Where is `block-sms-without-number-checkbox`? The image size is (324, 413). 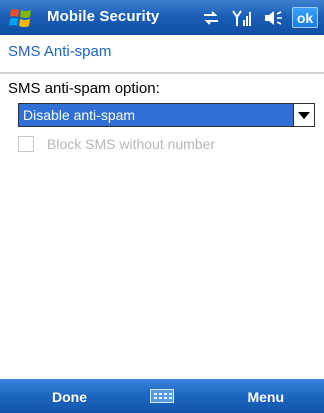 block-sms-without-number-checkbox is located at coordinates (26, 144).